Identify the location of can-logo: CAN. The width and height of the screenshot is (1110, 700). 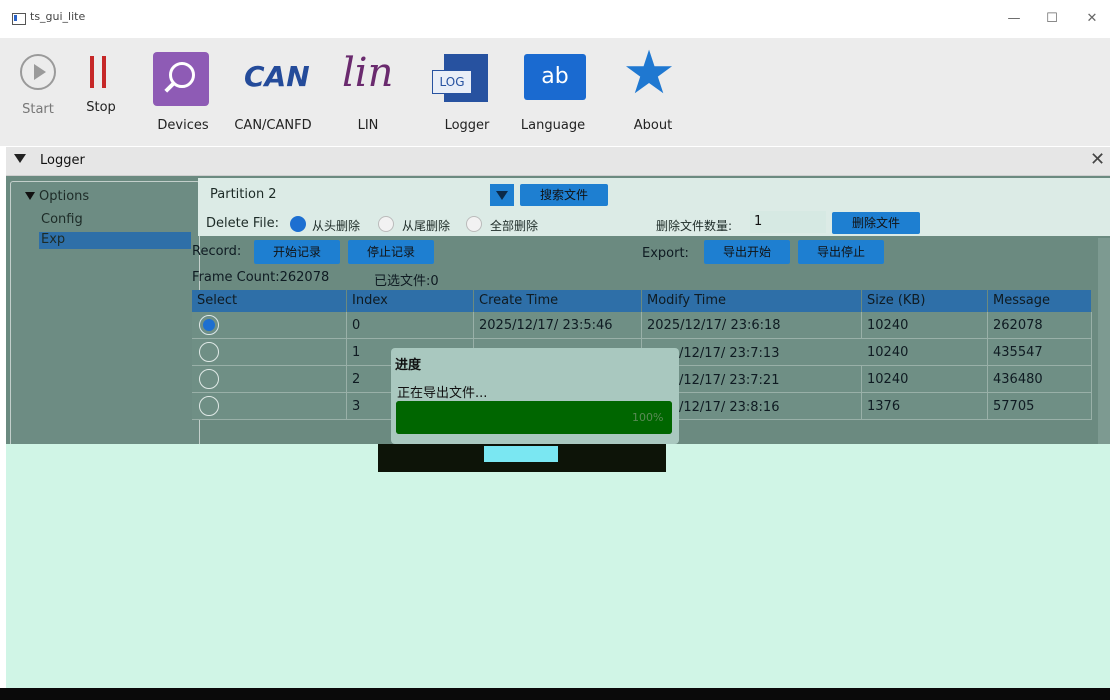
(277, 78).